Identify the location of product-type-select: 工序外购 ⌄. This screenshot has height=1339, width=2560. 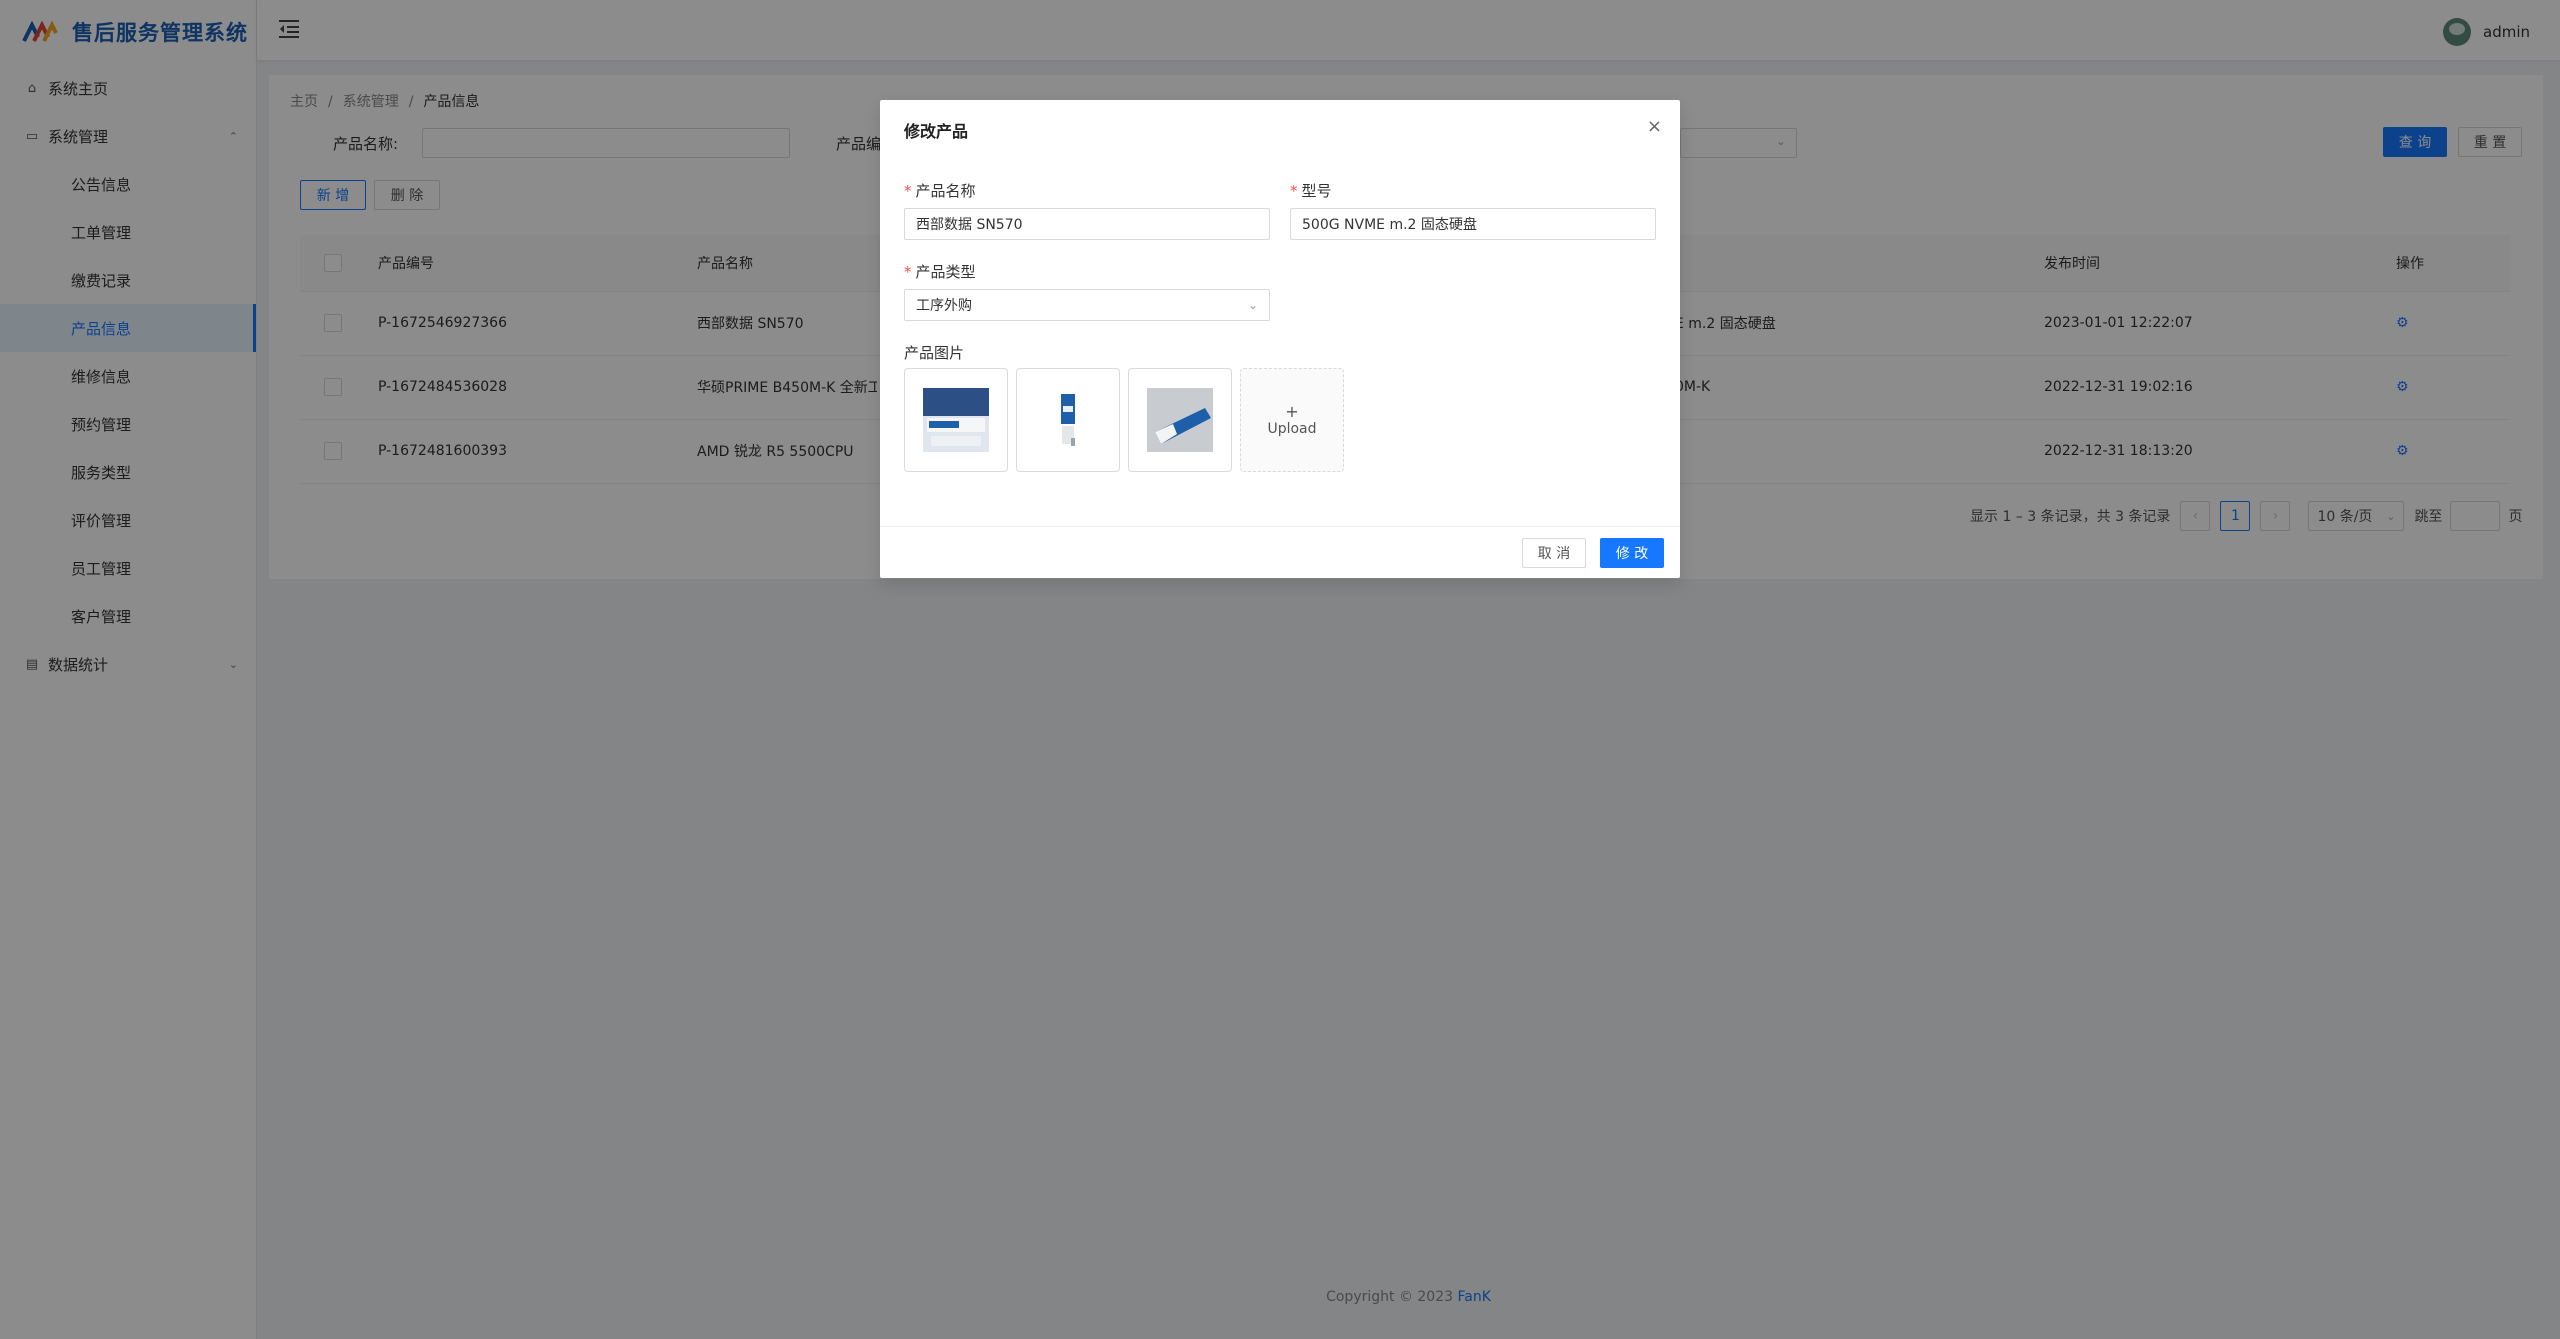
(1087, 305).